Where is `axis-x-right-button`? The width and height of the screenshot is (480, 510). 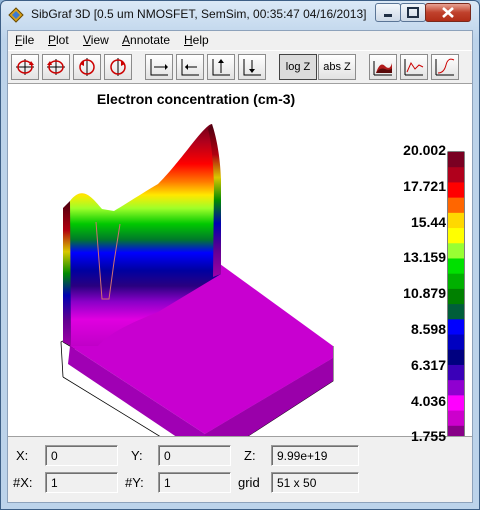
axis-x-right-button is located at coordinates (159, 67).